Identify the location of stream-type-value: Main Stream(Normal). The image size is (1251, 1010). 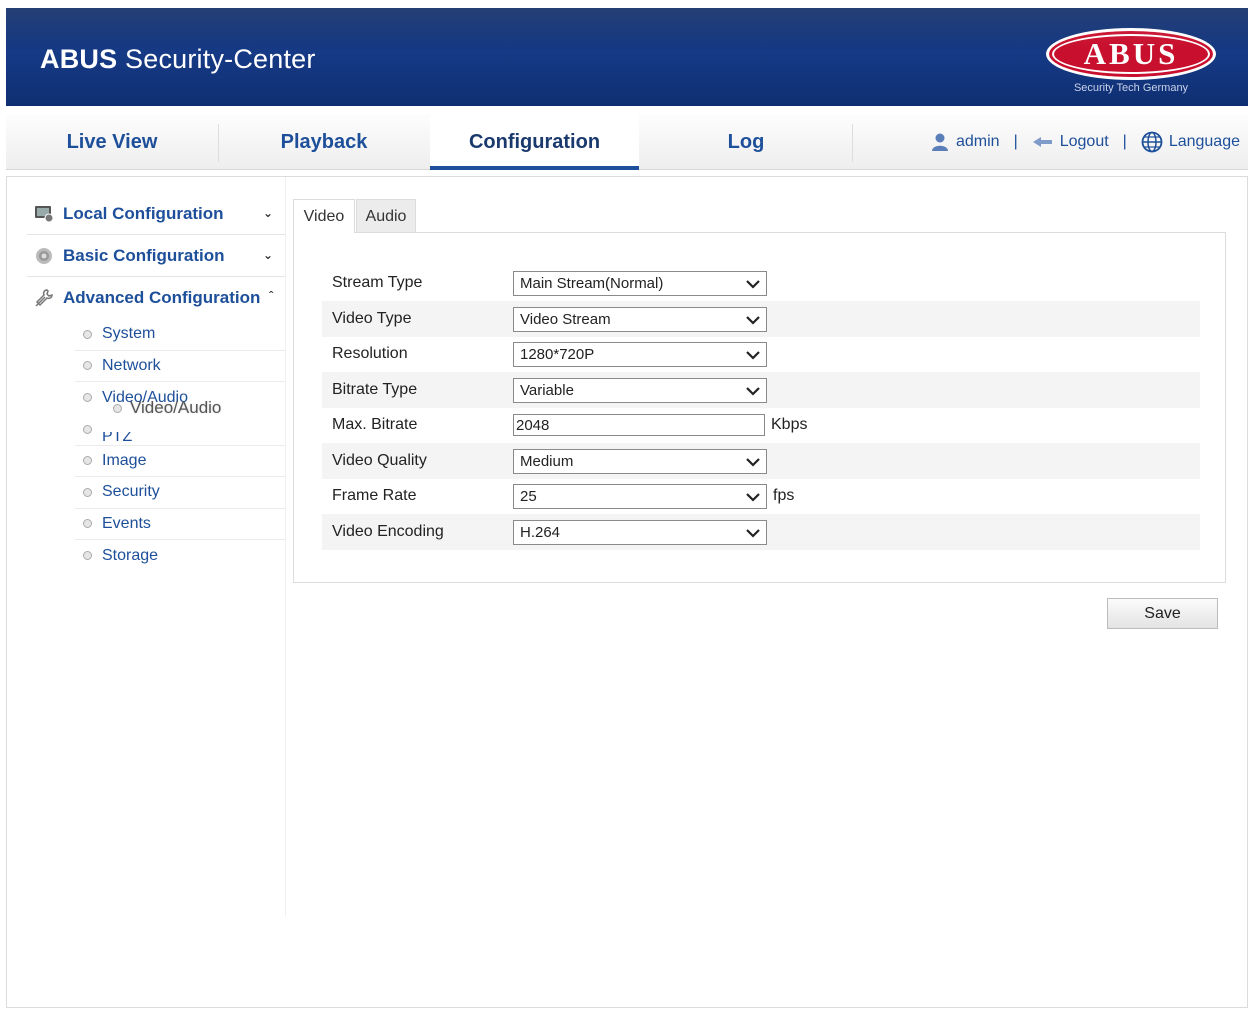
(592, 283).